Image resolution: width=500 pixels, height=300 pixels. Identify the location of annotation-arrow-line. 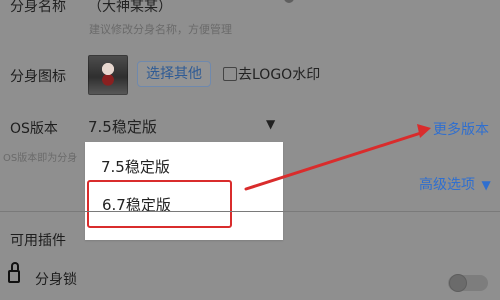
(335, 160).